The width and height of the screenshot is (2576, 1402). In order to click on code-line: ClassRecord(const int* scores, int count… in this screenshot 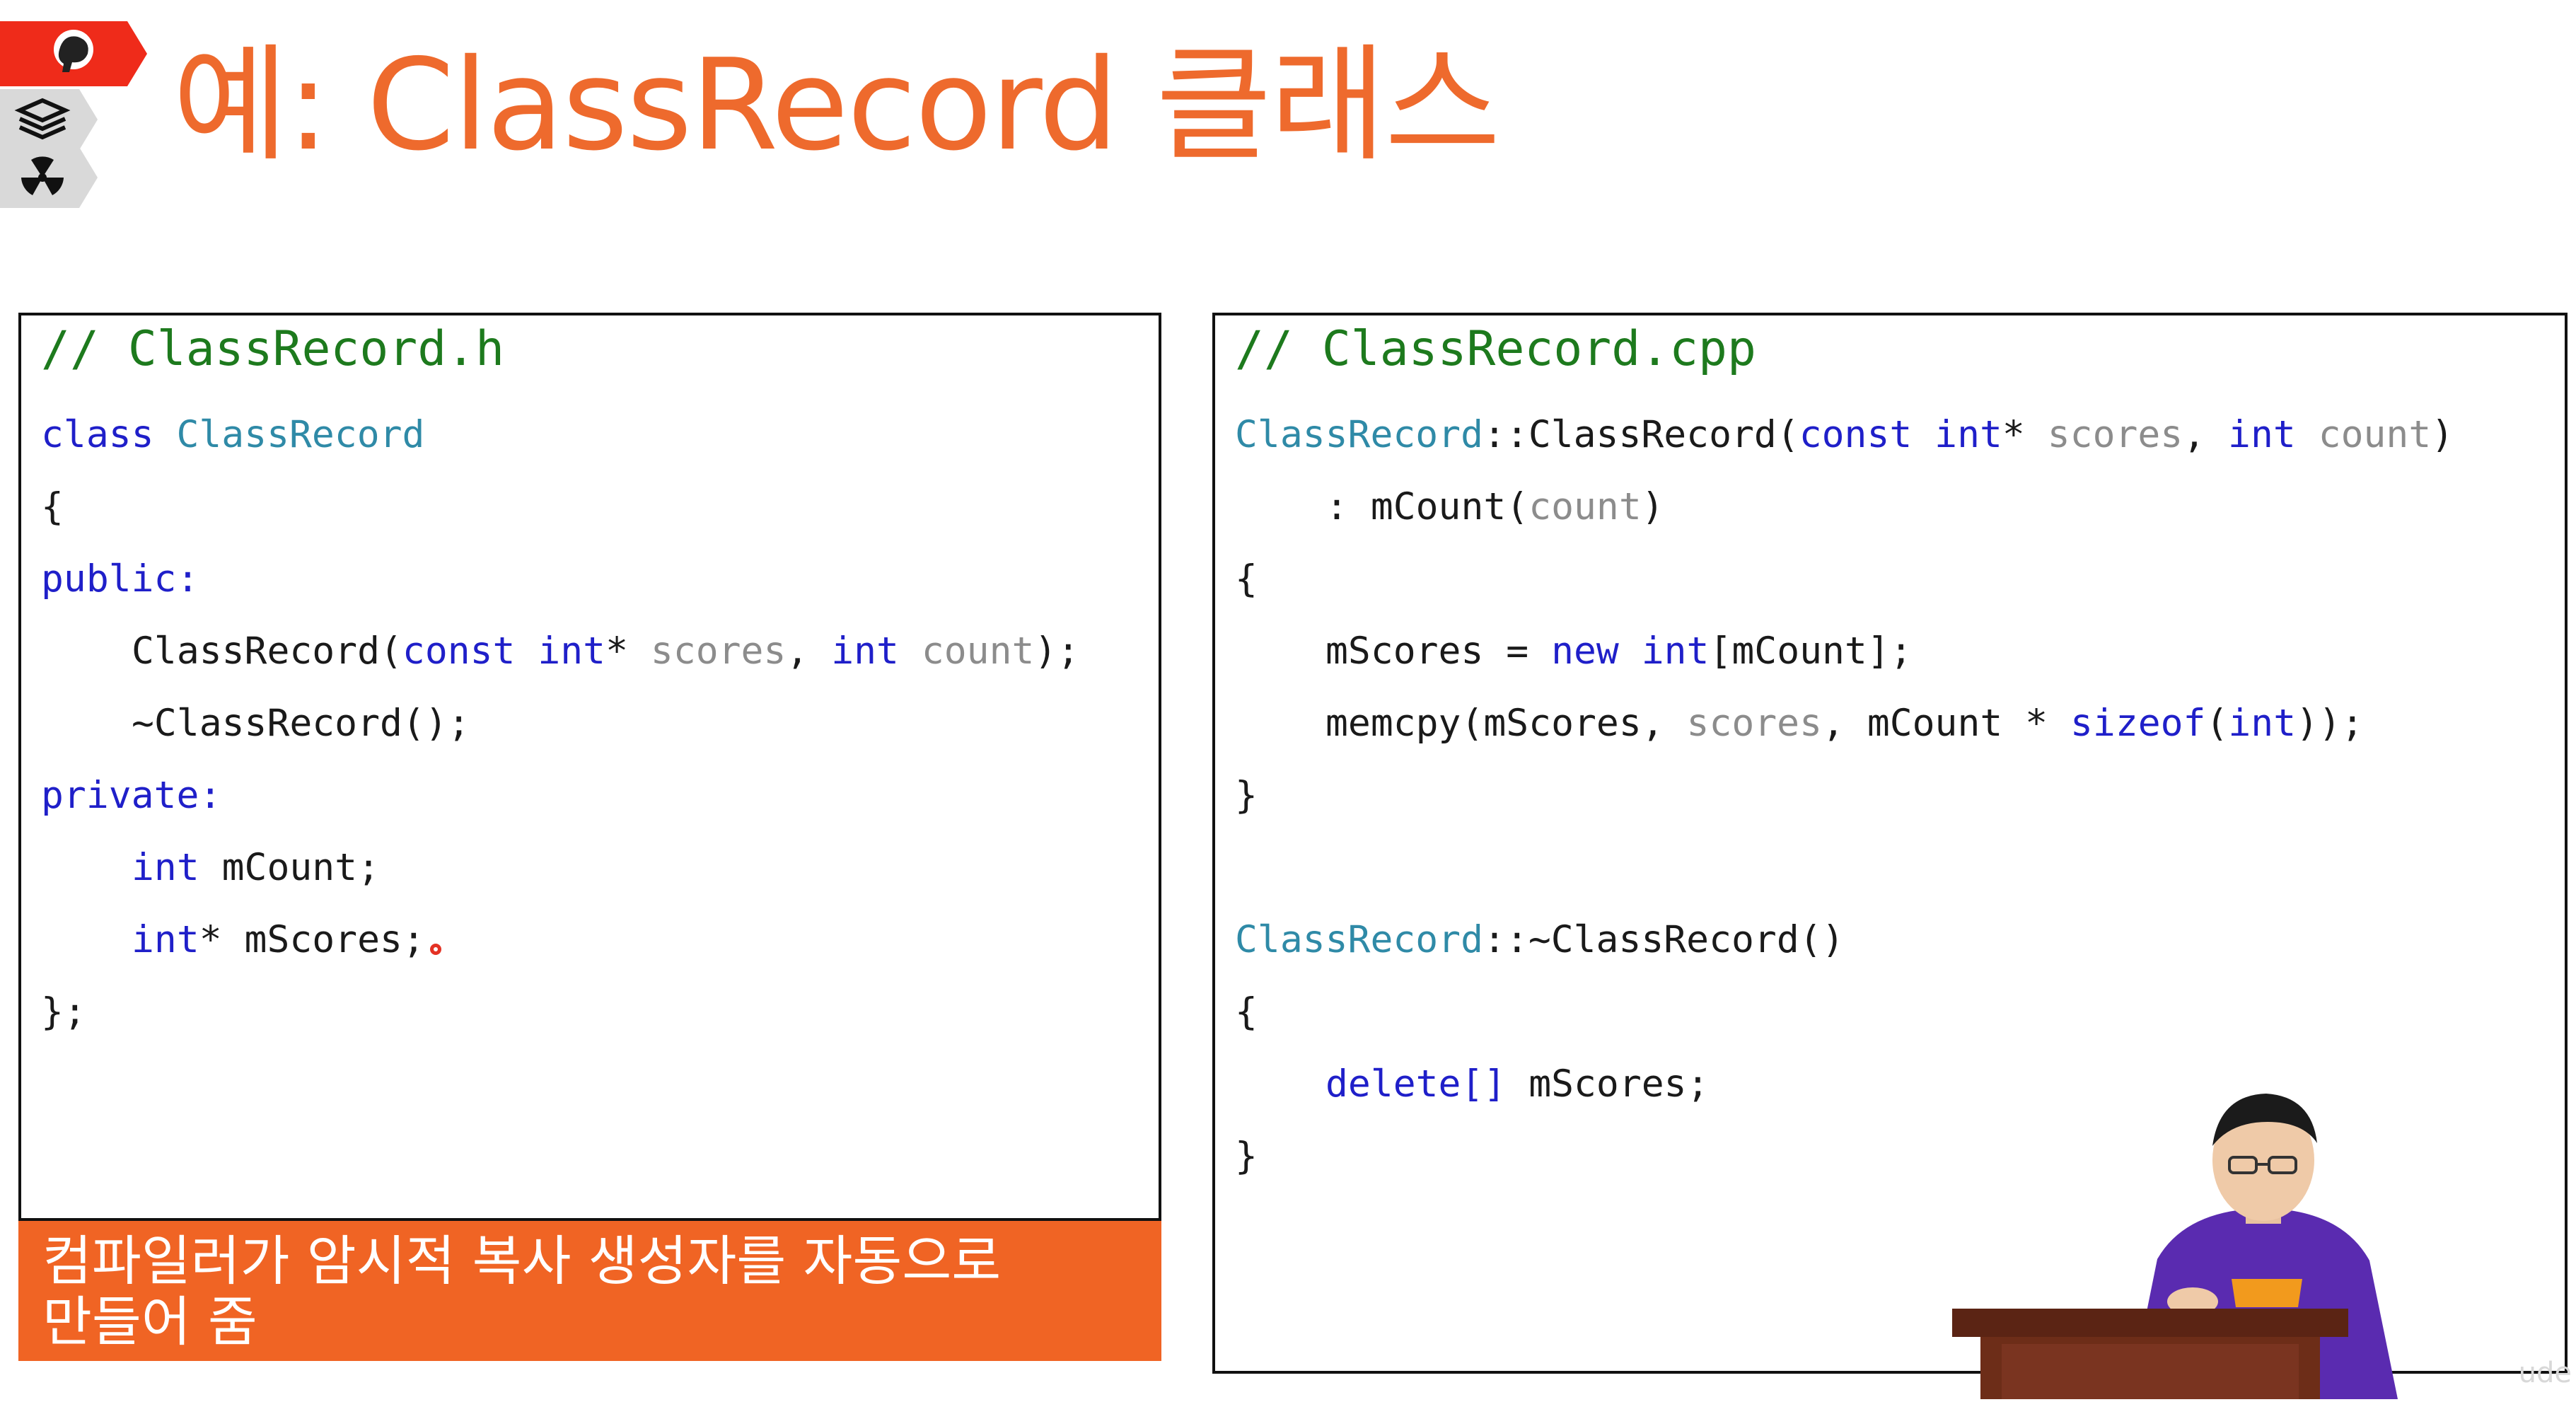, I will do `click(606, 651)`.